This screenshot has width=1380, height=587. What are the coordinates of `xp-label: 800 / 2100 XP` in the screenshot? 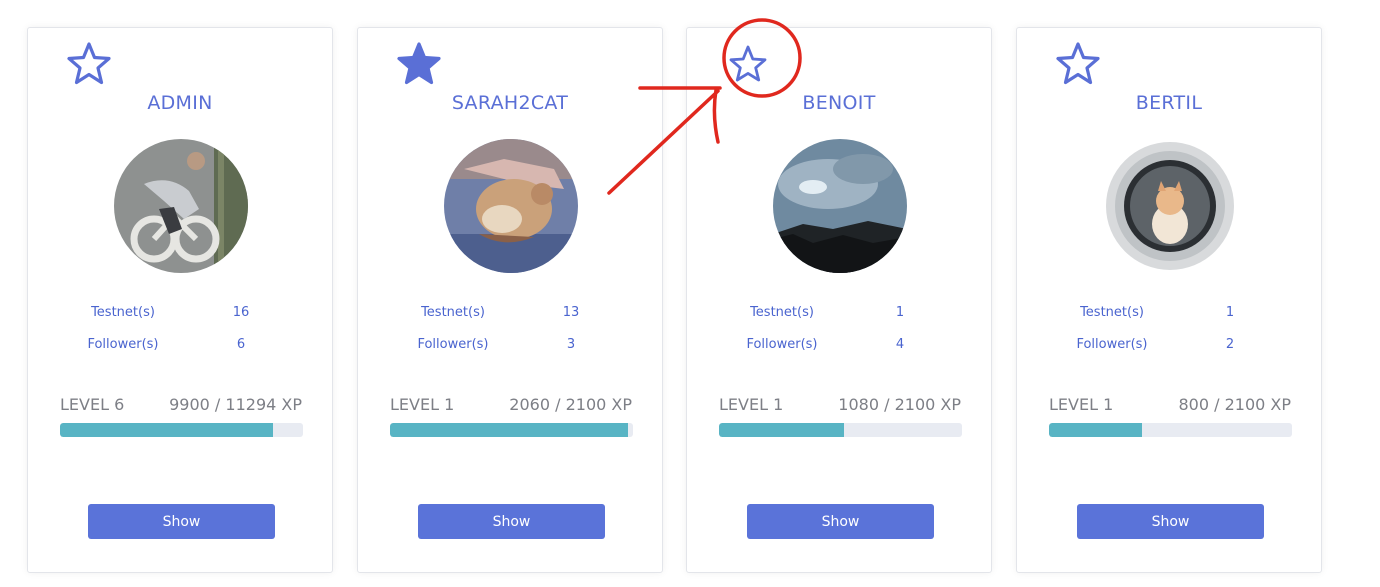 It's located at (1234, 404).